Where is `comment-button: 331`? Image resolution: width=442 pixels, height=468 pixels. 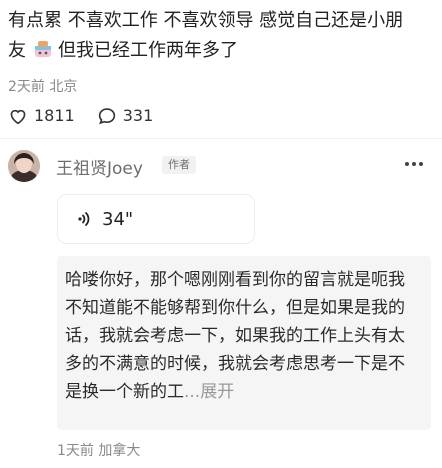
comment-button: 331 is located at coordinates (125, 115).